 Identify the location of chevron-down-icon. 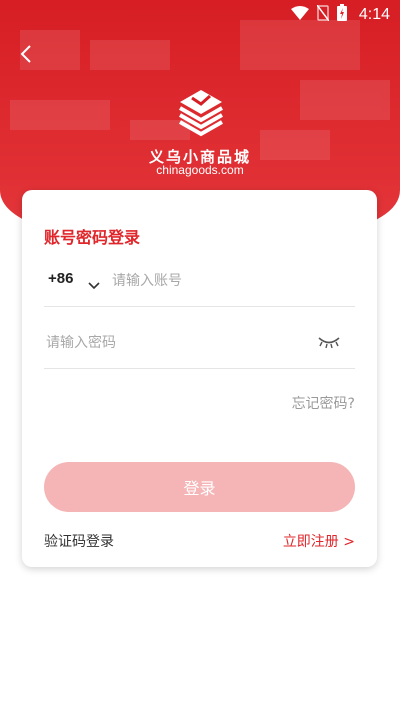
(94, 284).